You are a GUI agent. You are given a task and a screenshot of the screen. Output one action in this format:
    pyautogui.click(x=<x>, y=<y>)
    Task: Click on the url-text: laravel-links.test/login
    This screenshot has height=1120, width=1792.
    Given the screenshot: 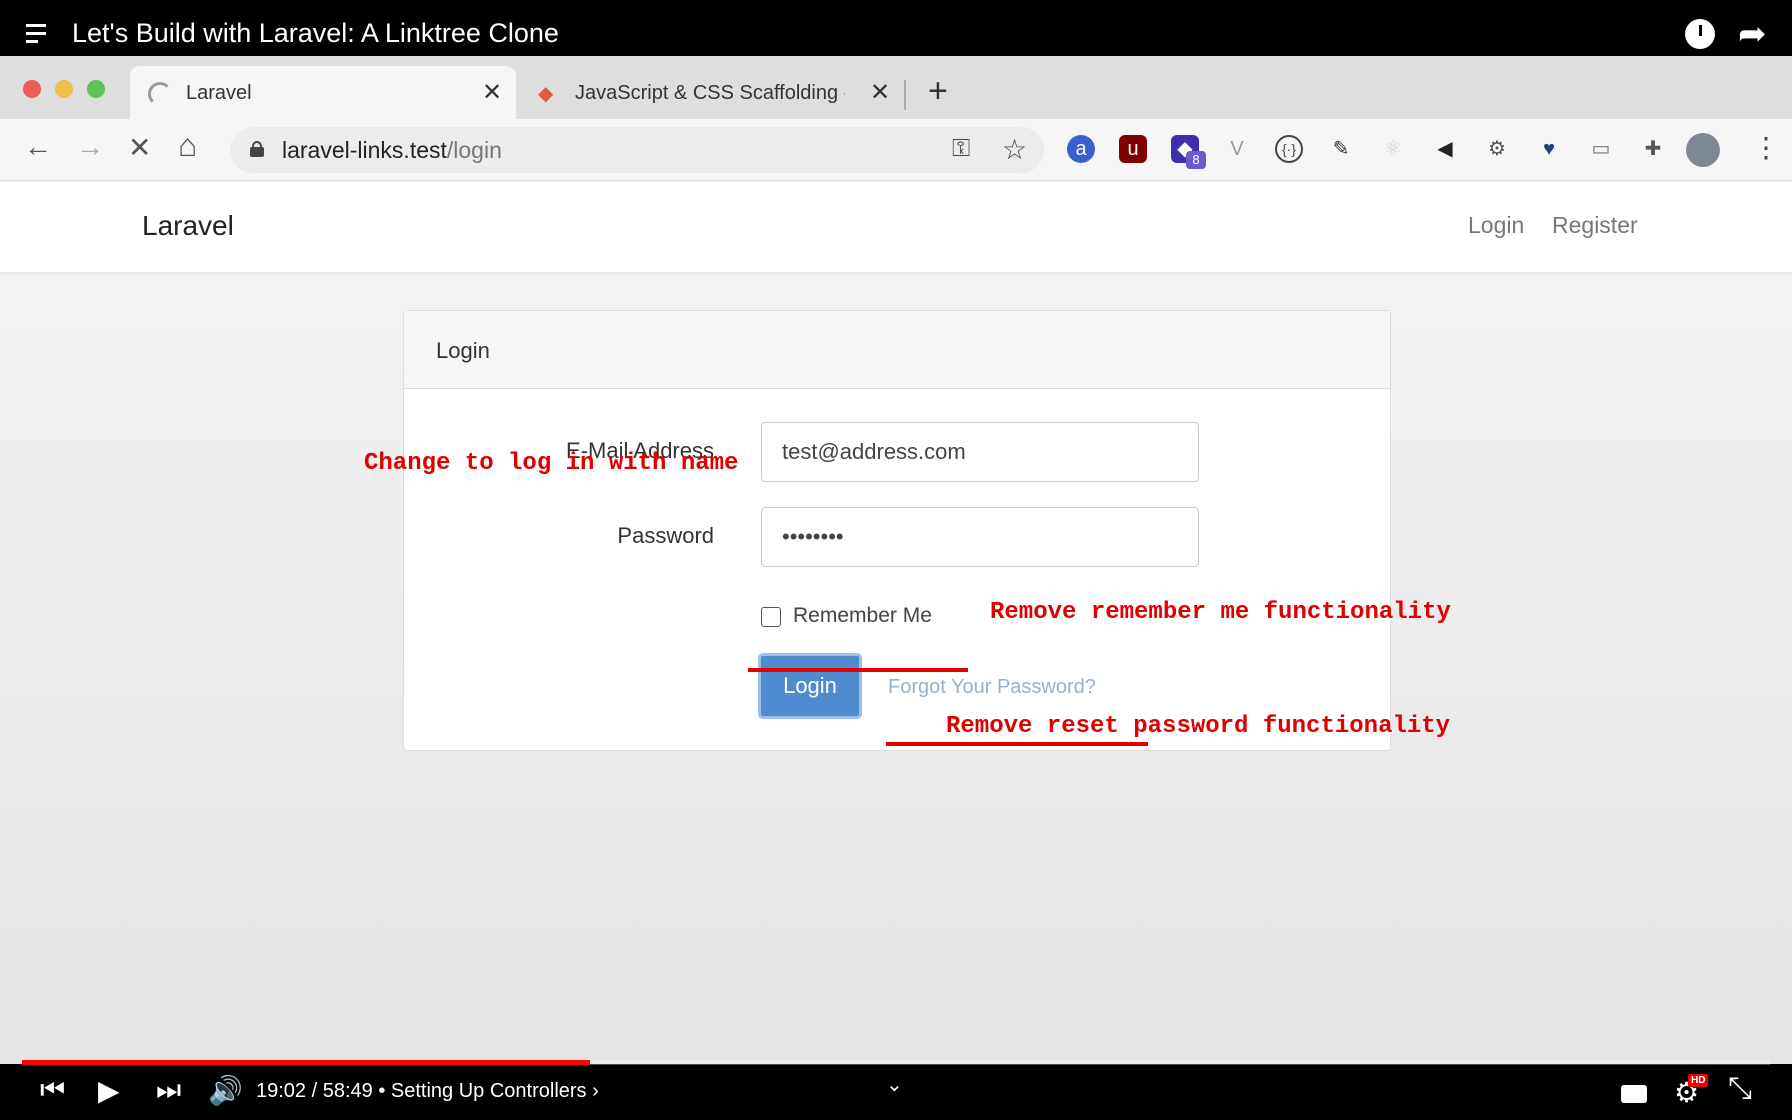 What is the action you would take?
    pyautogui.click(x=392, y=150)
    